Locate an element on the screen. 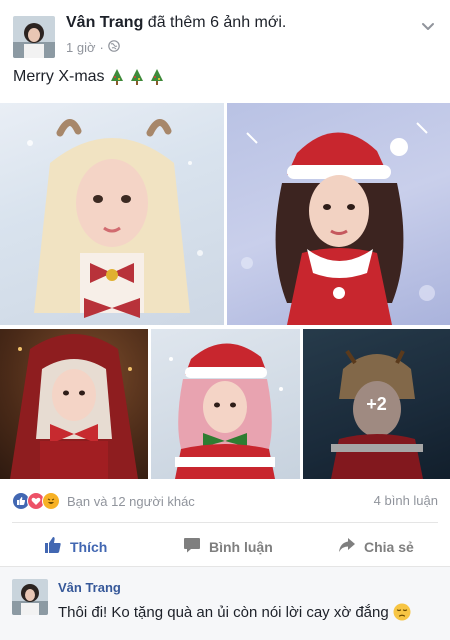  pensive-emoji-icon is located at coordinates (402, 612).